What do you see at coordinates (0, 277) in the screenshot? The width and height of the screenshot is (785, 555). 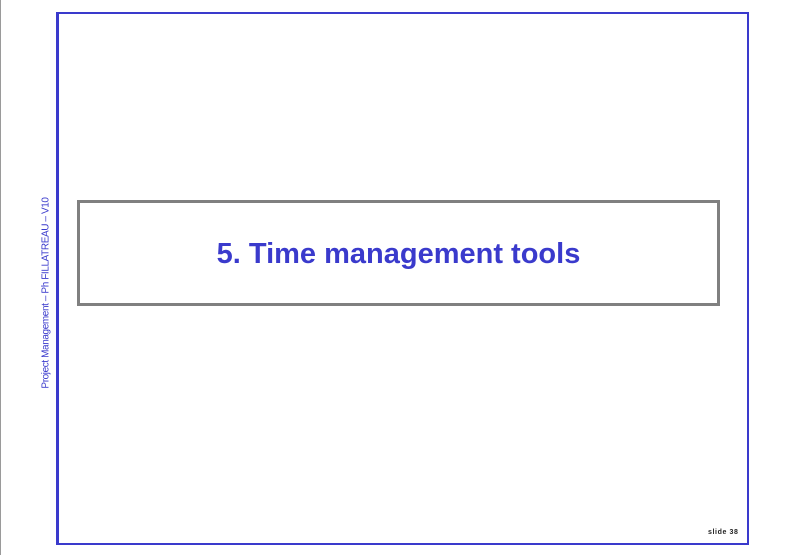 I see `window-left-edge` at bounding box center [0, 277].